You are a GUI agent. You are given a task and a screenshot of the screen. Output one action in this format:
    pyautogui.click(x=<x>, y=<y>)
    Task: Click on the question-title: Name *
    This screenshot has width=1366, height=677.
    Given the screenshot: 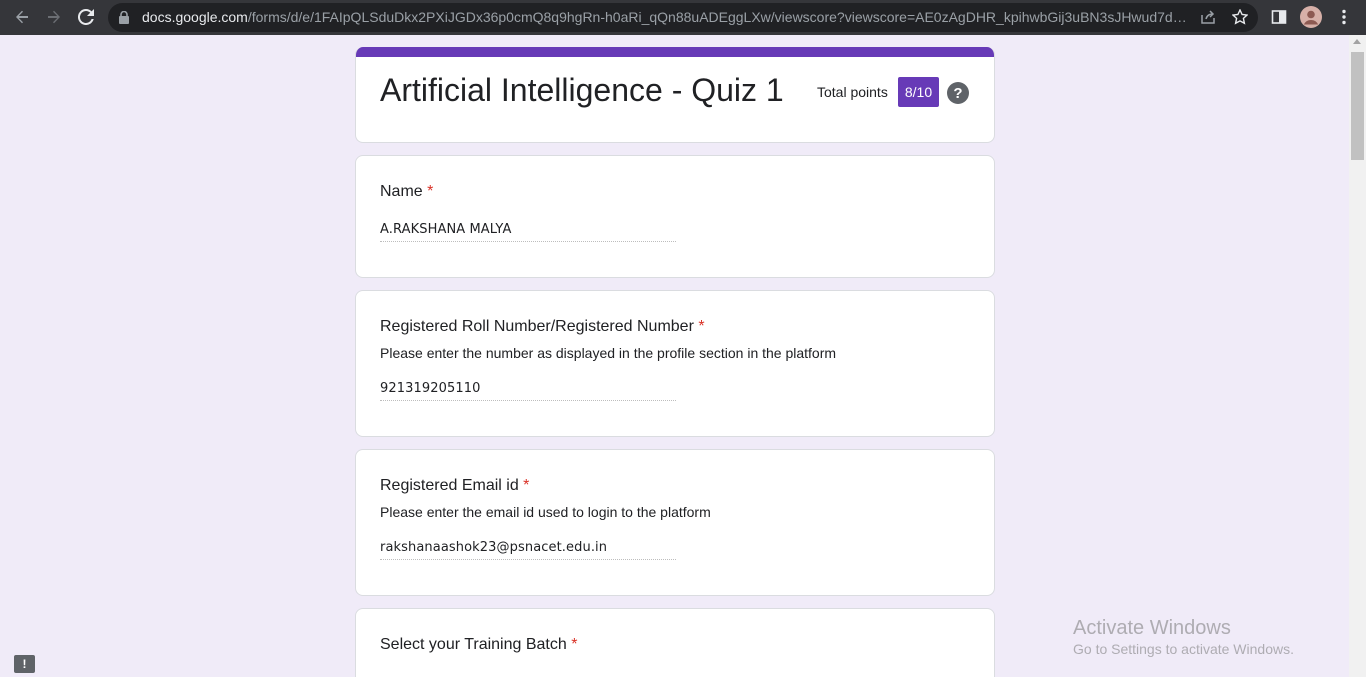 What is the action you would take?
    pyautogui.click(x=406, y=192)
    